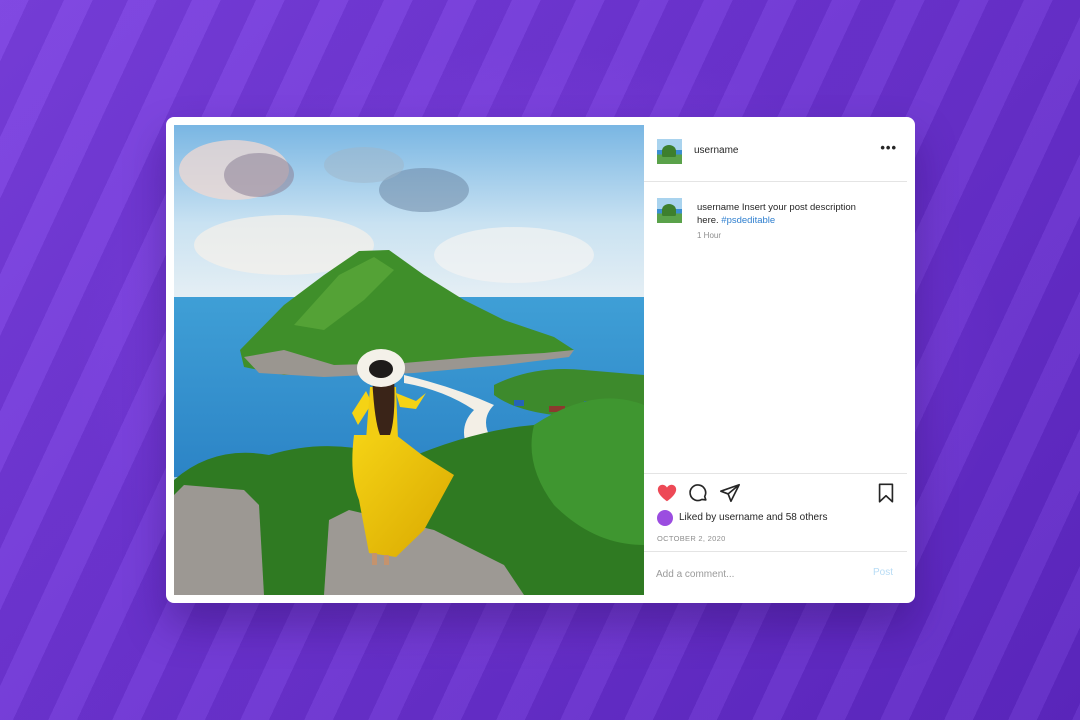  Describe the element at coordinates (775, 551) in the screenshot. I see `comment-divider` at that location.